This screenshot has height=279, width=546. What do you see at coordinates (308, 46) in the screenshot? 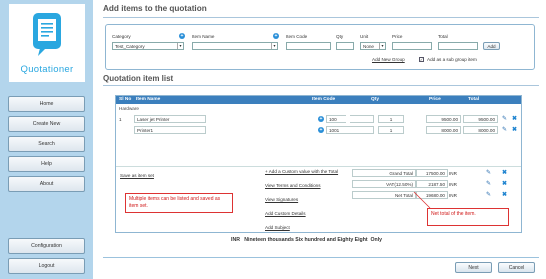
I see `item-code-input` at bounding box center [308, 46].